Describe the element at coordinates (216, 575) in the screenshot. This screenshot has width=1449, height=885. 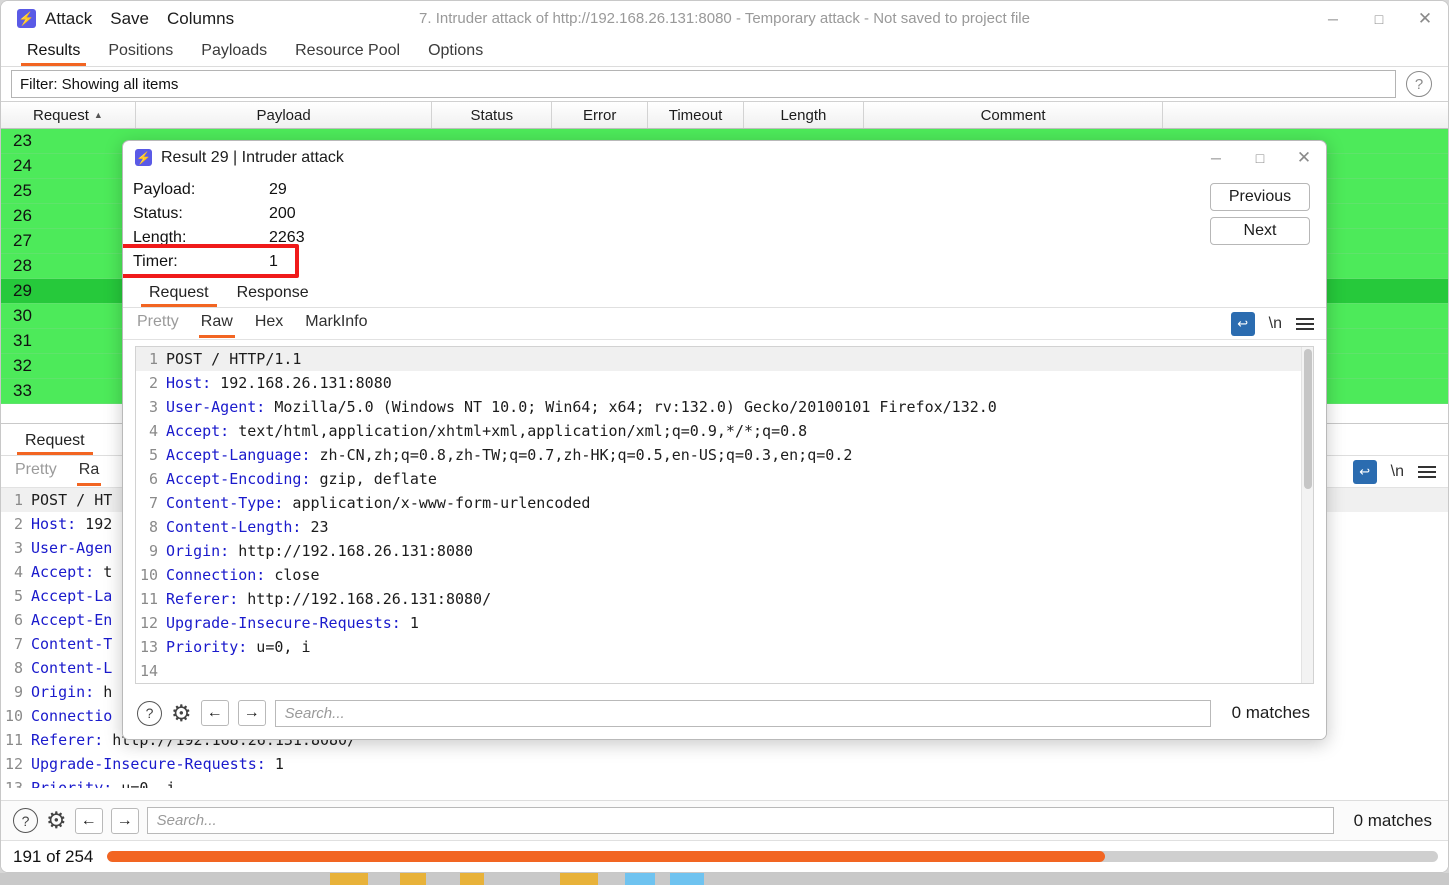
I see `header-name: Connection:` at that location.